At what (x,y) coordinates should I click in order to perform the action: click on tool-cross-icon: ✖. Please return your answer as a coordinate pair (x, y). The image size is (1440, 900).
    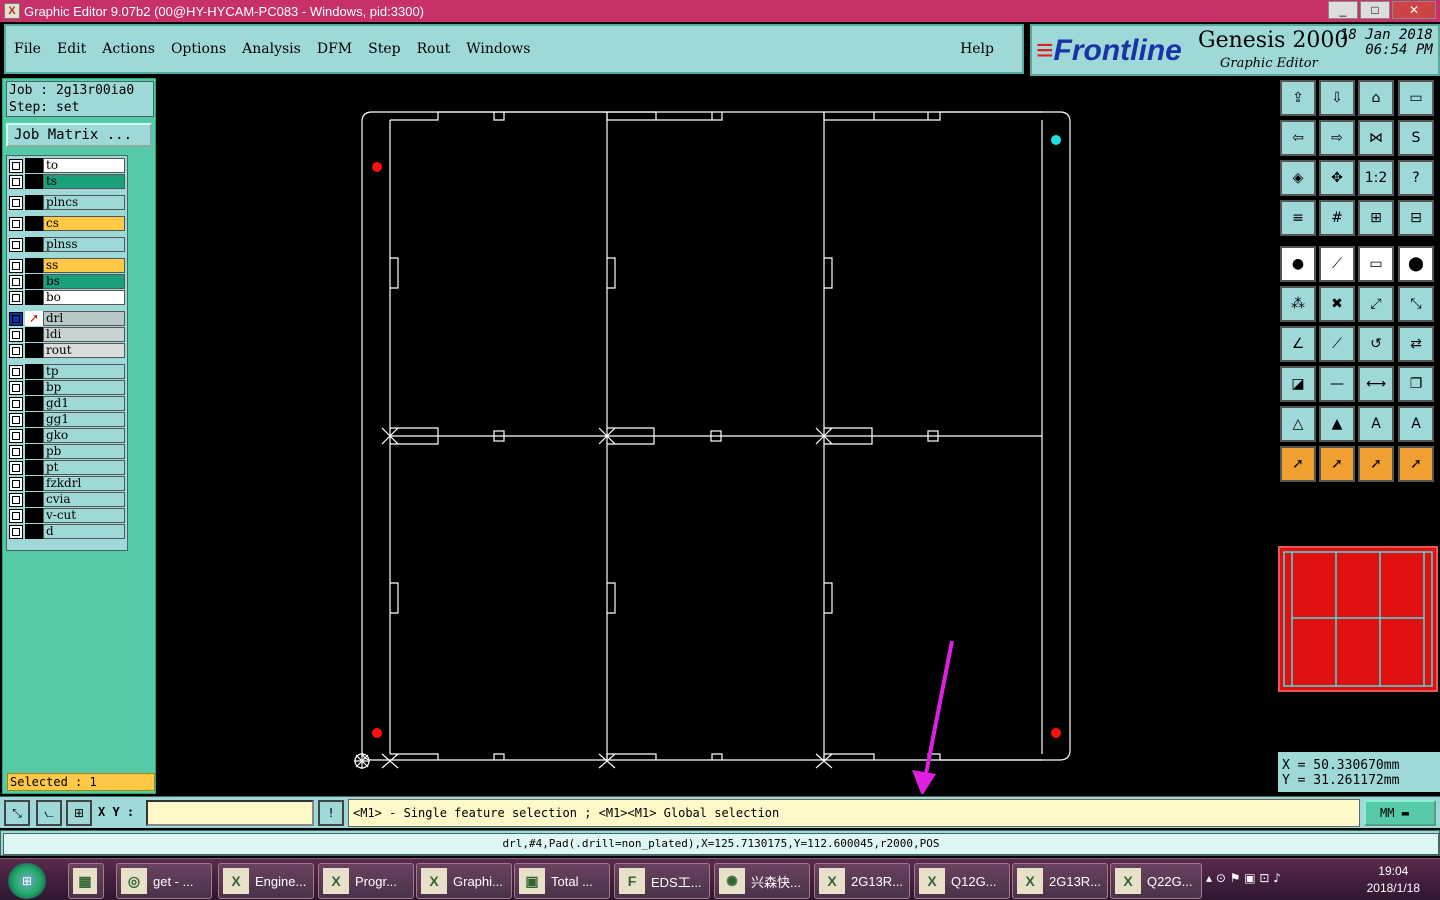
    Looking at the image, I should click on (1337, 304).